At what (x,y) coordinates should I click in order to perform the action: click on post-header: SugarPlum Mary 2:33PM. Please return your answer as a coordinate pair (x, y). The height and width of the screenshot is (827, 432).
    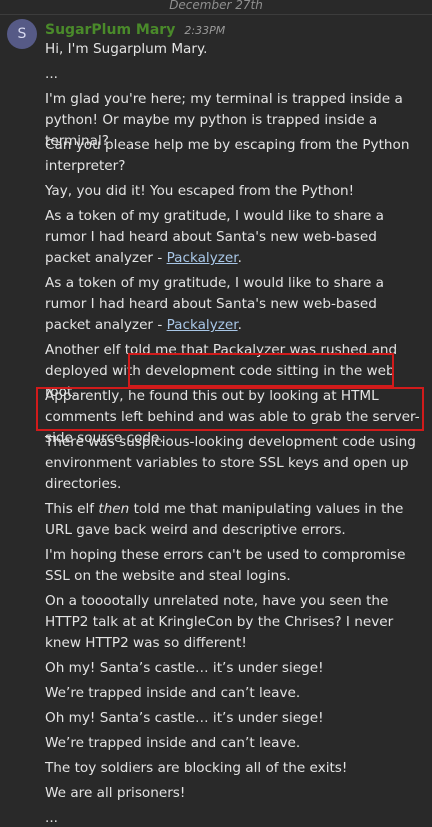
    Looking at the image, I should click on (135, 29).